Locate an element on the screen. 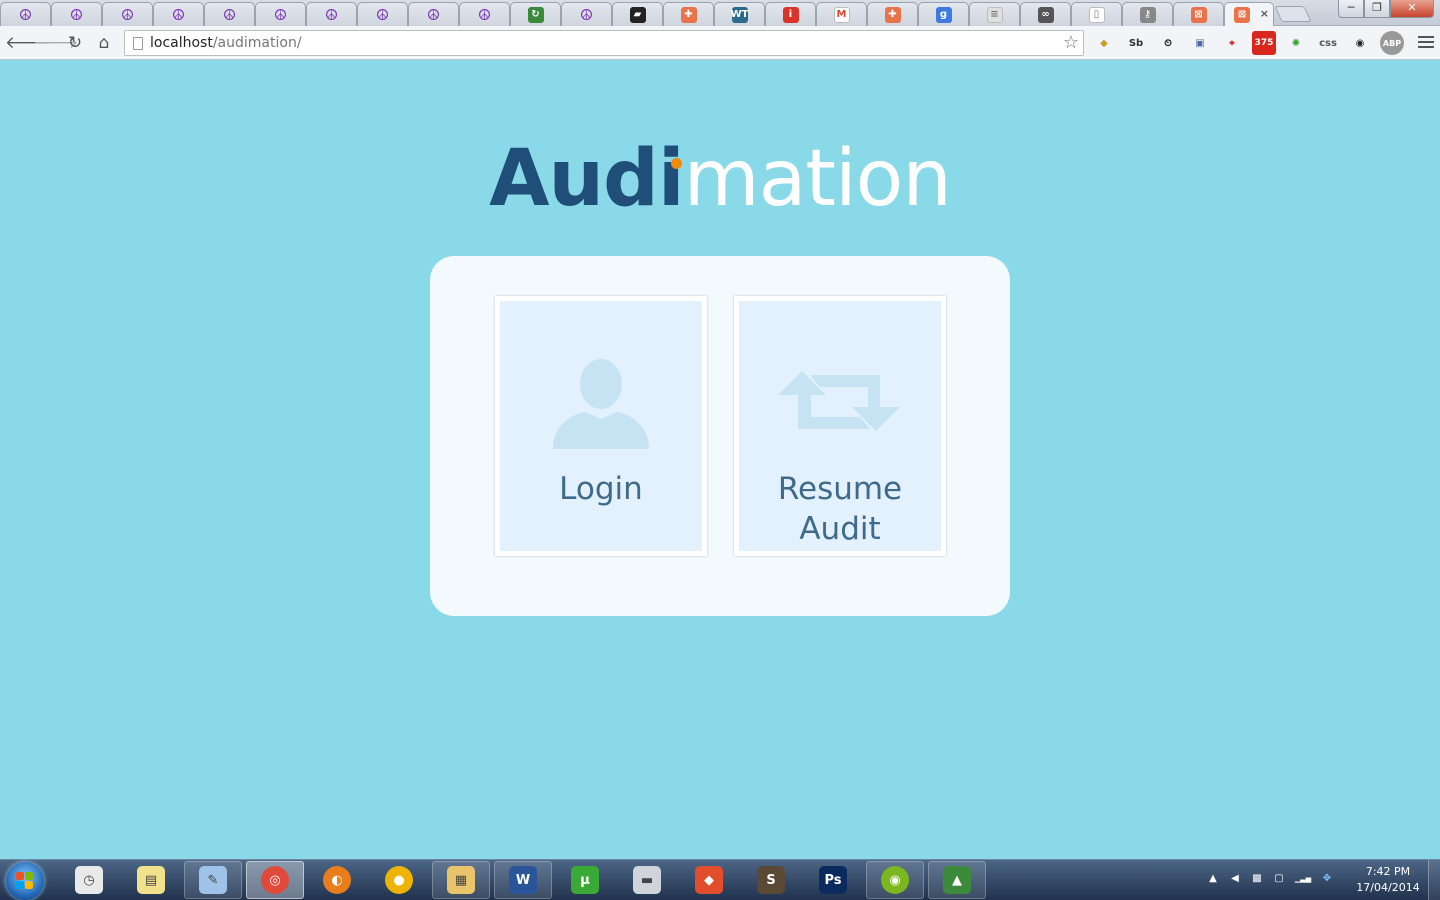  url-host: localhost is located at coordinates (181, 43).